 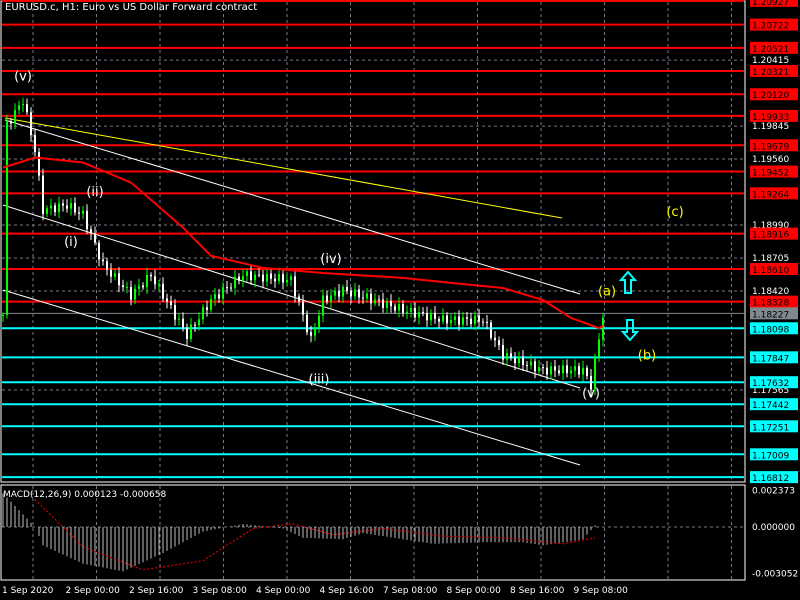 What do you see at coordinates (330, 259) in the screenshot?
I see `wave-label: (iv)` at bounding box center [330, 259].